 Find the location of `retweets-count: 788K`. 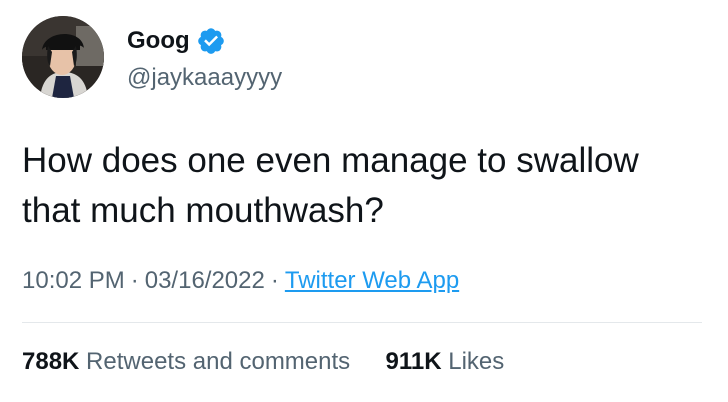

retweets-count: 788K is located at coordinates (51, 361).